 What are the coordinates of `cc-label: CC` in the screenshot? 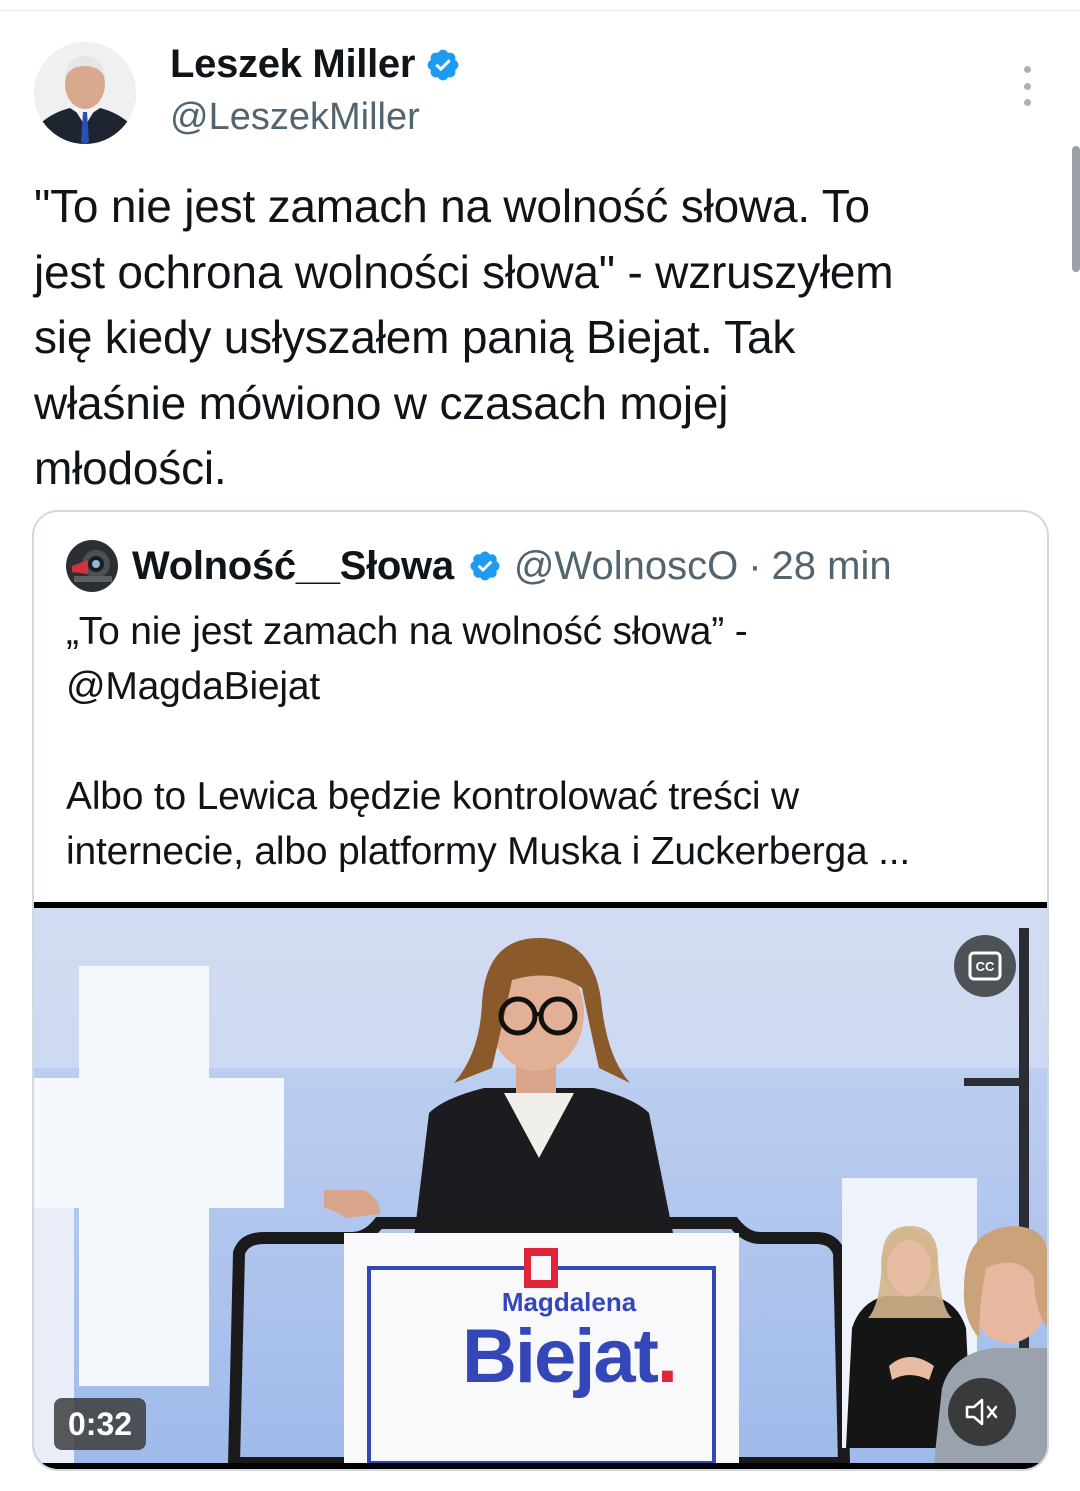 It's located at (985, 966).